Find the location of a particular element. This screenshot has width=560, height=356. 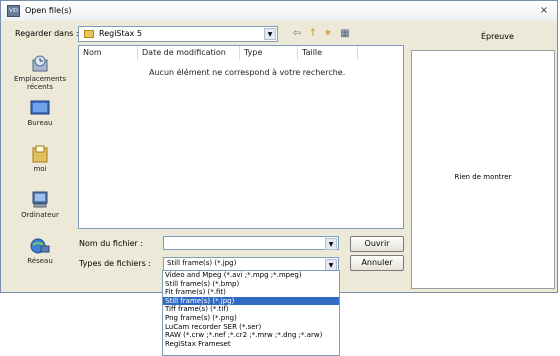

network-icon is located at coordinates (40, 246).